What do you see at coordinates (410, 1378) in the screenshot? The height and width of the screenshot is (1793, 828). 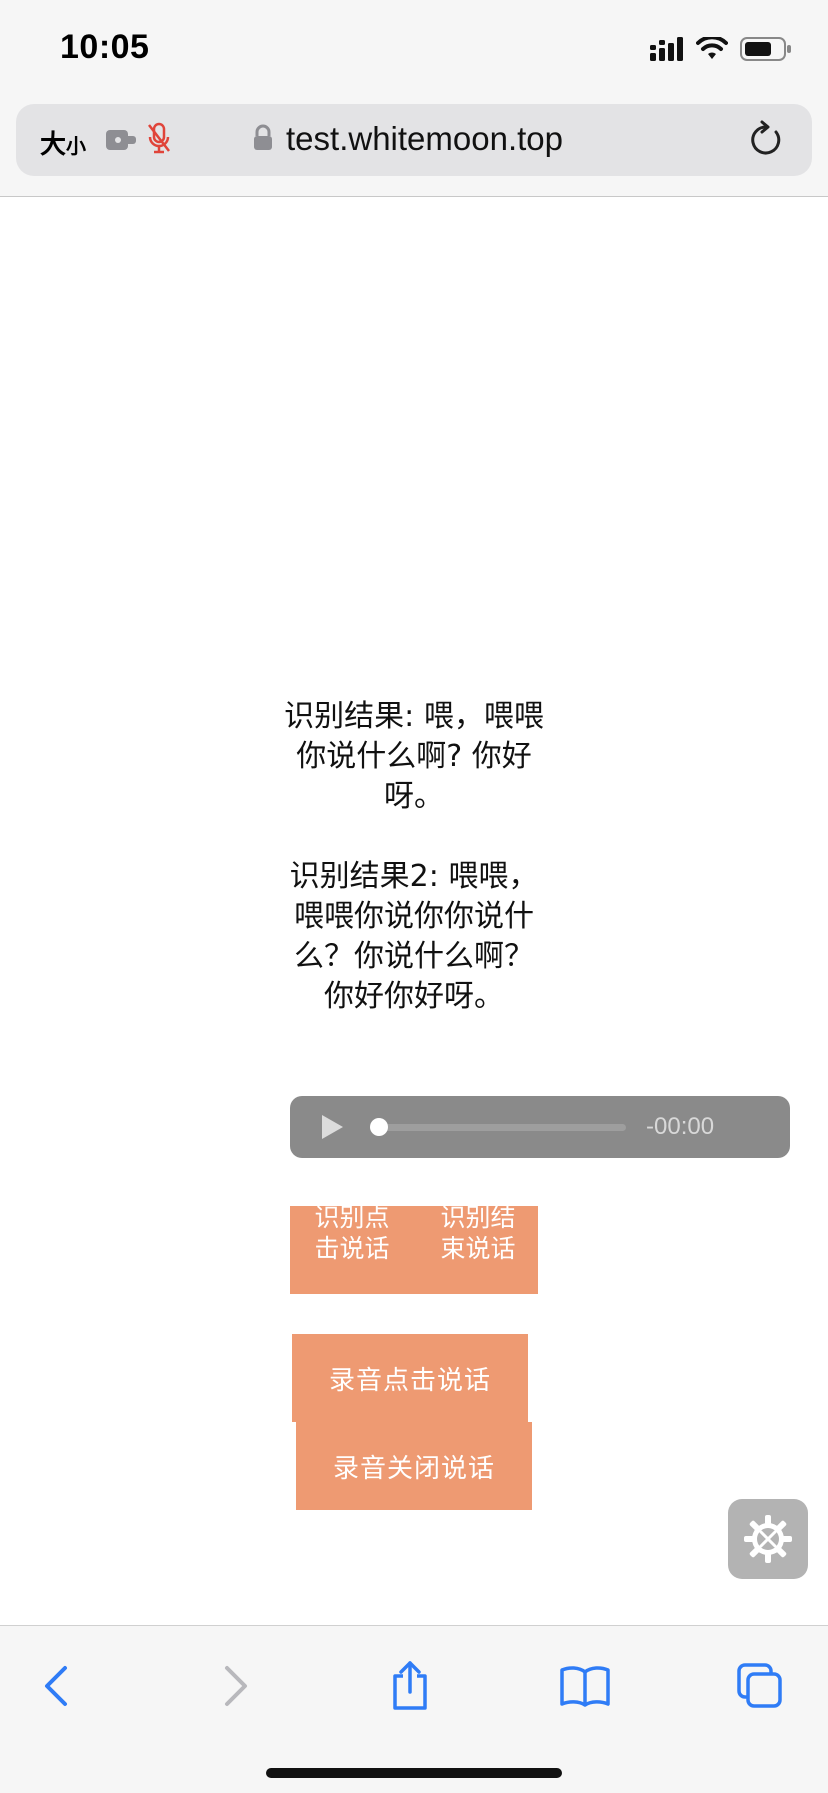 I see `record-start-button: 录音点击说话` at bounding box center [410, 1378].